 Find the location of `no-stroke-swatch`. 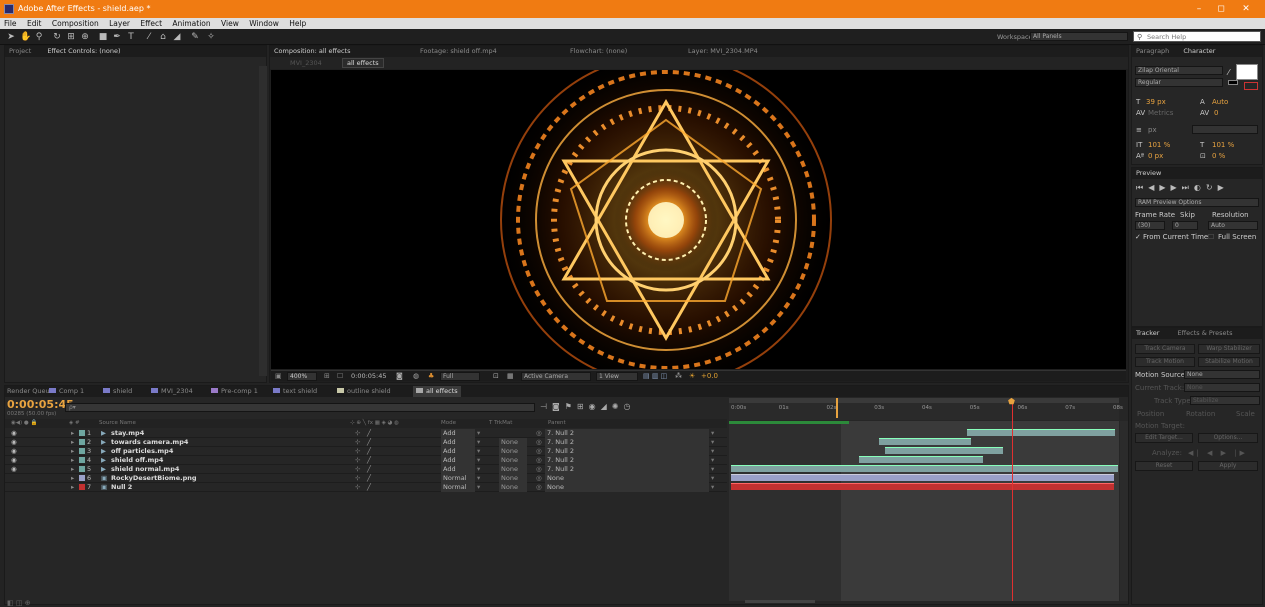

no-stroke-swatch is located at coordinates (1251, 86).